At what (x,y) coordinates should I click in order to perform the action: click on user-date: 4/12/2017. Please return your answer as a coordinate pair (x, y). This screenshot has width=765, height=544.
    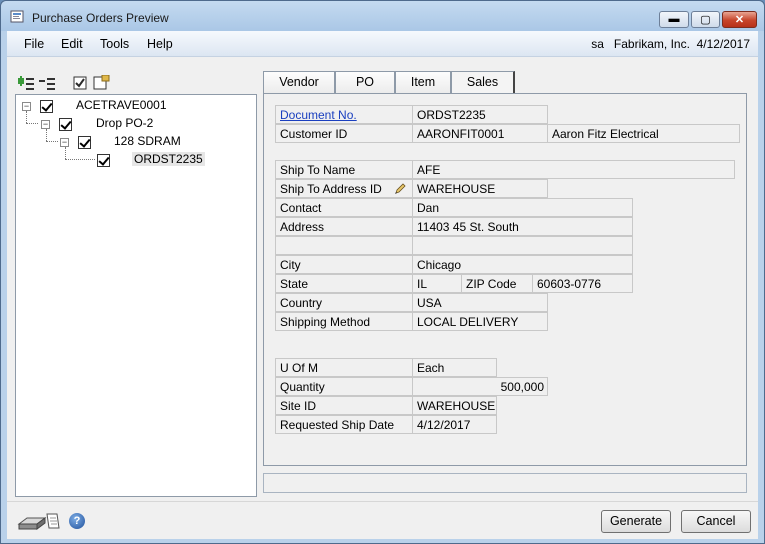
    Looking at the image, I should click on (723, 44).